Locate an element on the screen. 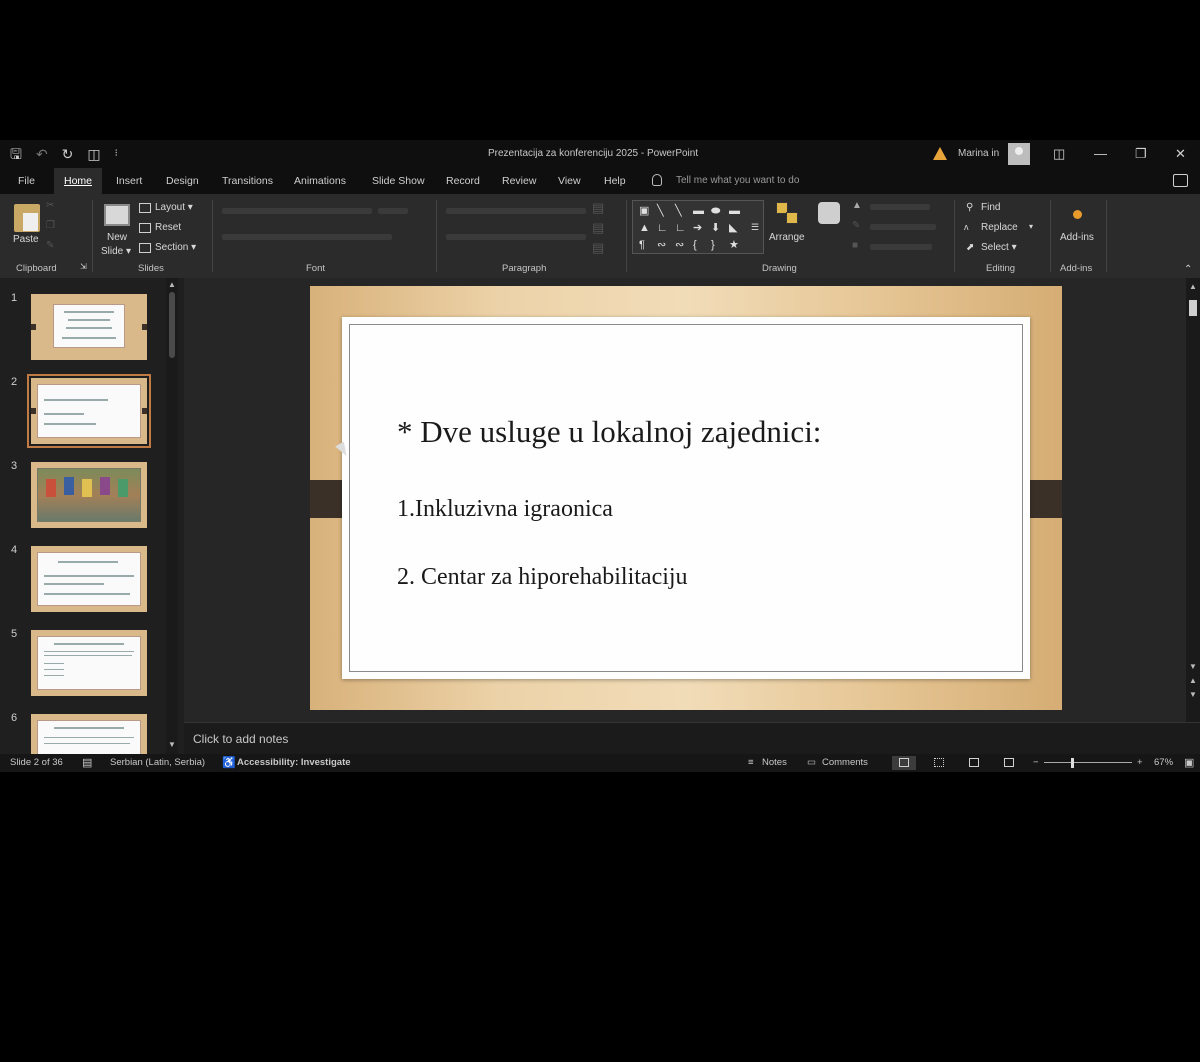 The height and width of the screenshot is (1062, 1200). shape-rectangle-icon: ▬ is located at coordinates (698, 211).